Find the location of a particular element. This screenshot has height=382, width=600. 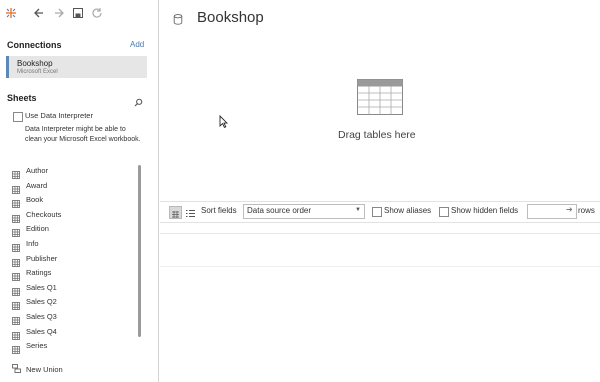

sheet-item: Checkouts is located at coordinates (74, 215).